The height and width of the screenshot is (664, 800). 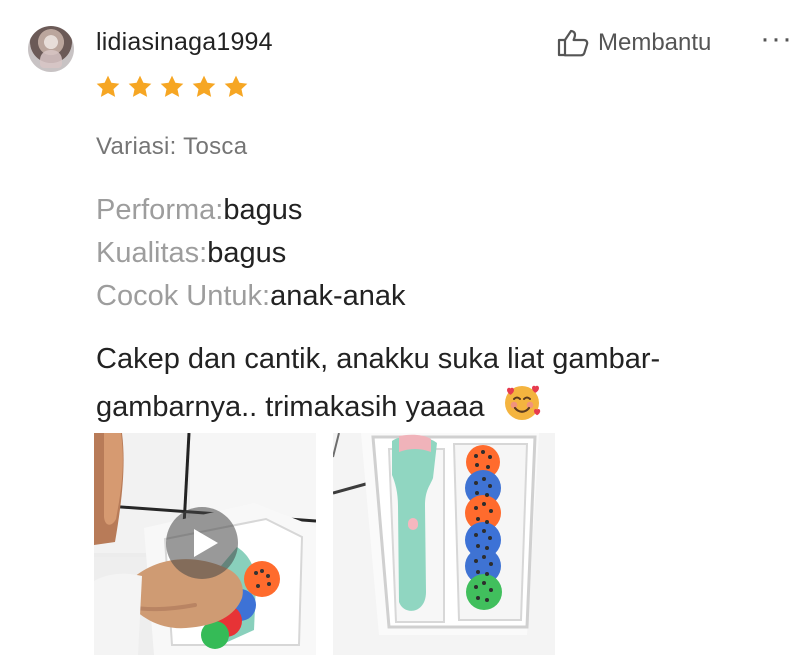 What do you see at coordinates (655, 42) in the screenshot?
I see `helpful-label: Membantu` at bounding box center [655, 42].